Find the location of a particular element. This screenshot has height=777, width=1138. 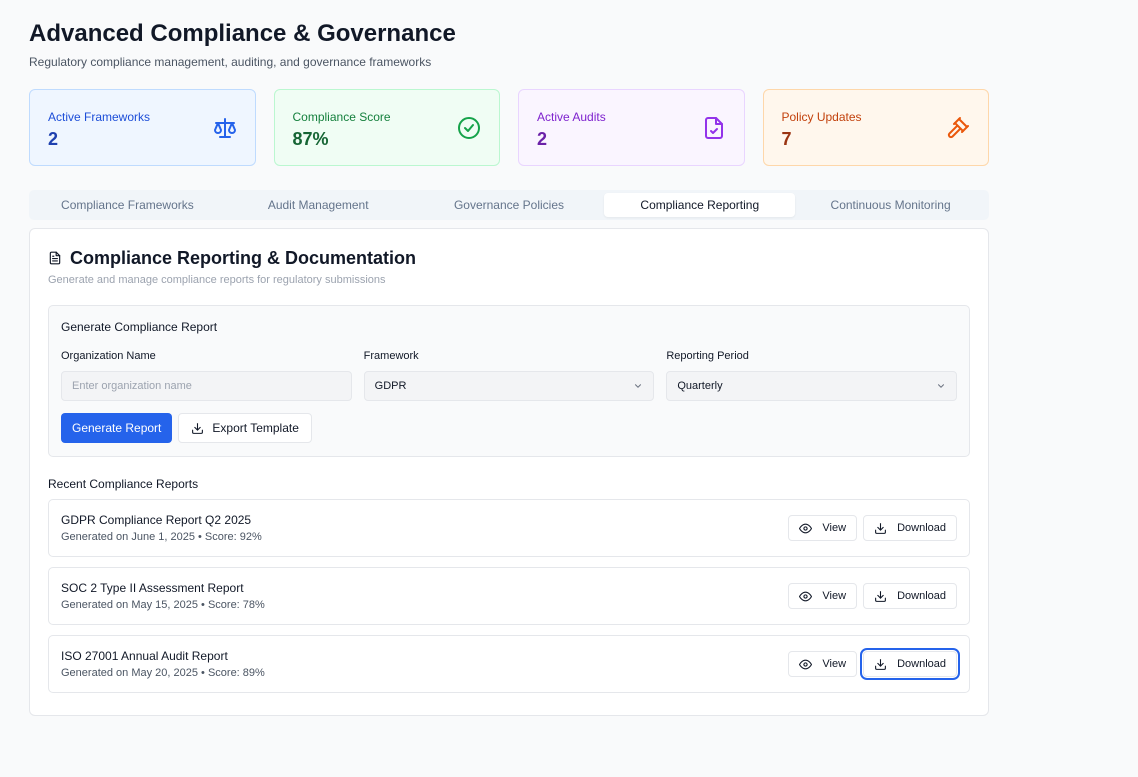

organization-label: Organization Name is located at coordinates (108, 356).